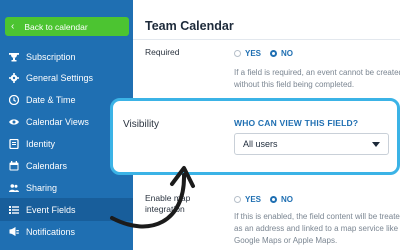 Image resolution: width=400 pixels, height=250 pixels. Describe the element at coordinates (51, 231) in the screenshot. I see `sidebar-item-label: Notifications` at that location.